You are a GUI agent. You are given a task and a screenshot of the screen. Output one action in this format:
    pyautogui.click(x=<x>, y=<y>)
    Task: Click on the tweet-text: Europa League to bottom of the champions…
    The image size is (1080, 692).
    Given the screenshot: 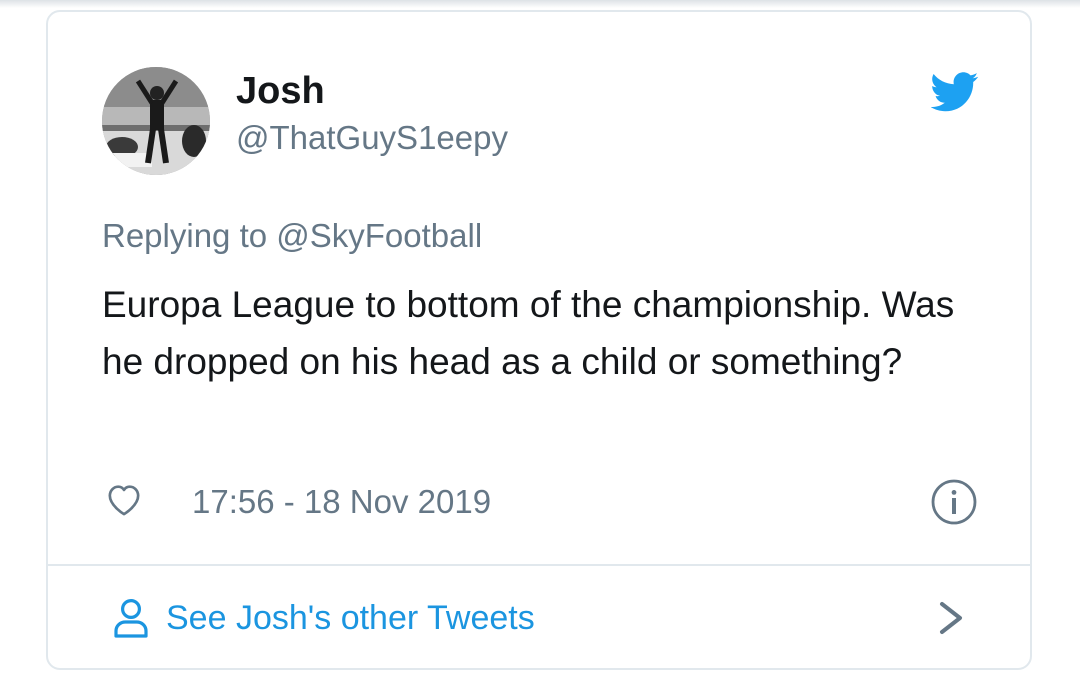 What is the action you would take?
    pyautogui.click(x=528, y=333)
    